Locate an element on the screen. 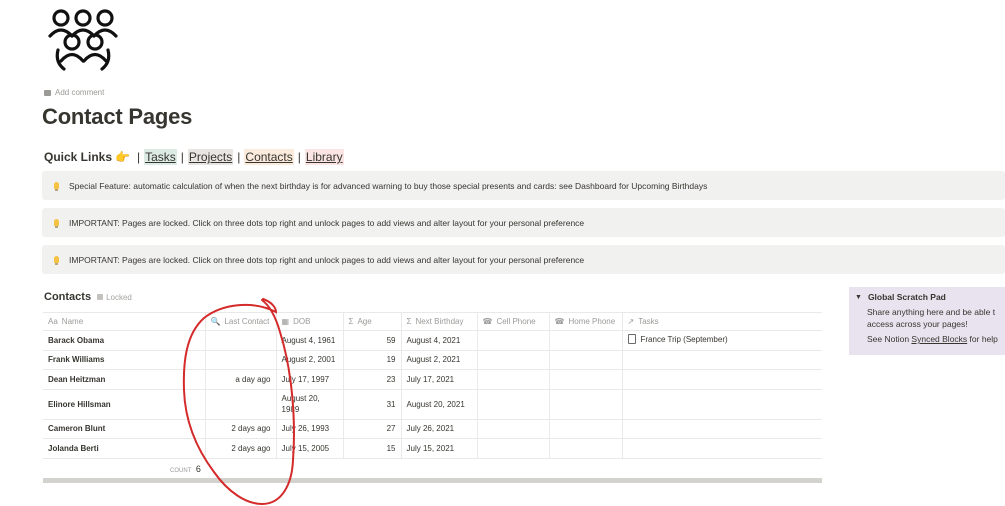 This screenshot has width=1005, height=506. add-comment-label: Add comment is located at coordinates (80, 92).